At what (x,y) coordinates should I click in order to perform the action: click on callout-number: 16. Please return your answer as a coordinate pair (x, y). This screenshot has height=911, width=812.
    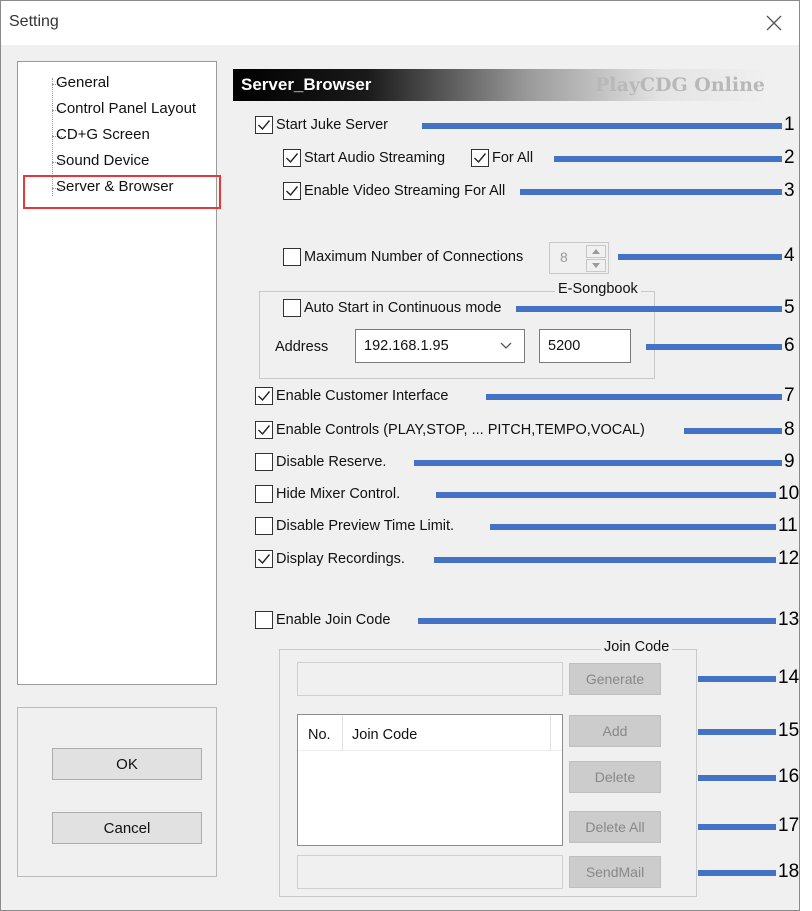
    Looking at the image, I should click on (789, 776).